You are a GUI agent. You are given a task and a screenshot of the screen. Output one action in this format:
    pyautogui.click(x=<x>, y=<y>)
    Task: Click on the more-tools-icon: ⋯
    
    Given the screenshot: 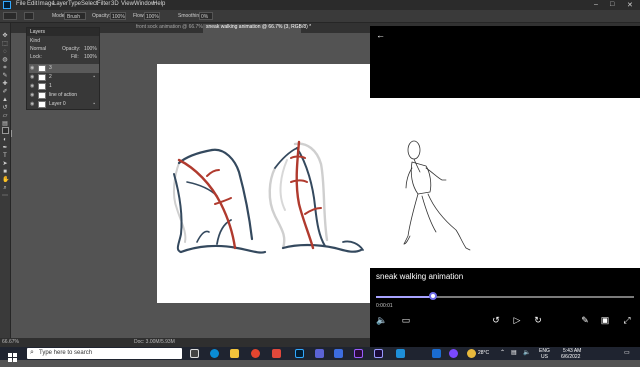 What is the action you would take?
    pyautogui.click(x=5, y=196)
    